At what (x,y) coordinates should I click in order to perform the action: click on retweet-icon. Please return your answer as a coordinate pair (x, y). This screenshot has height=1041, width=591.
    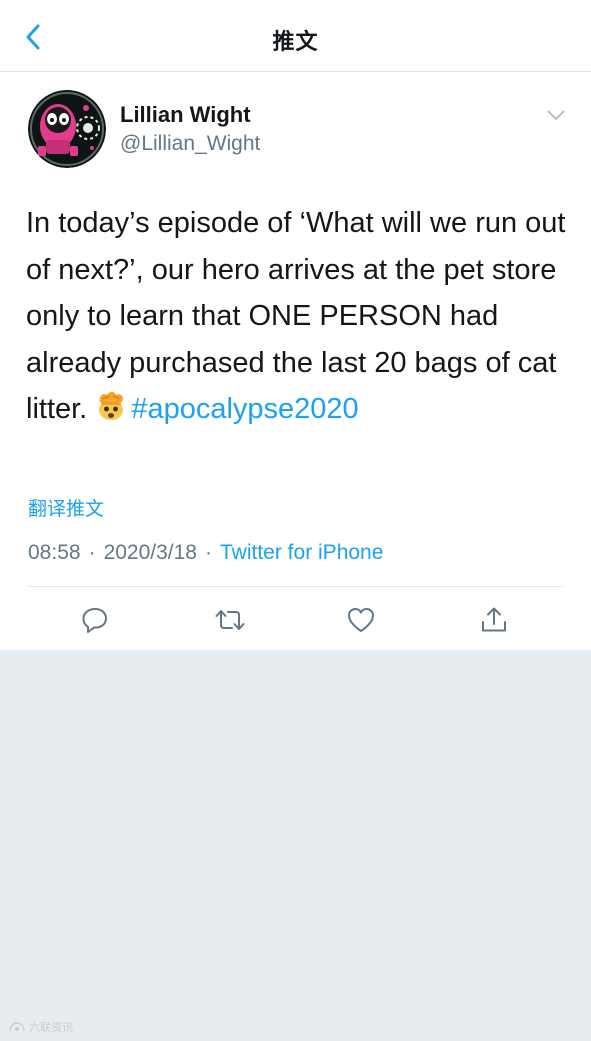
    Looking at the image, I should click on (230, 620).